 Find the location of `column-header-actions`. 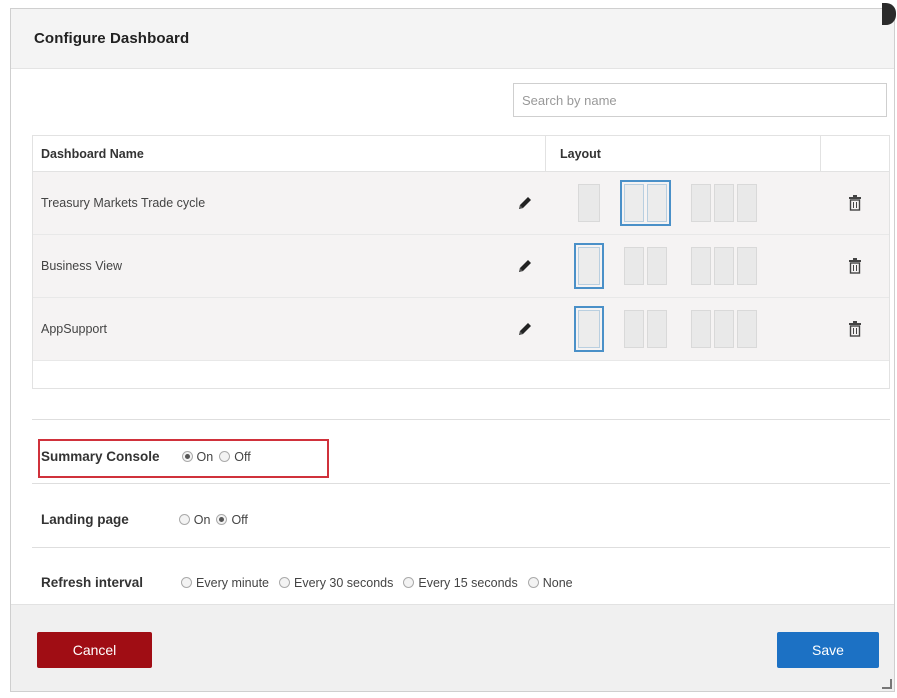

column-header-actions is located at coordinates (855, 153).